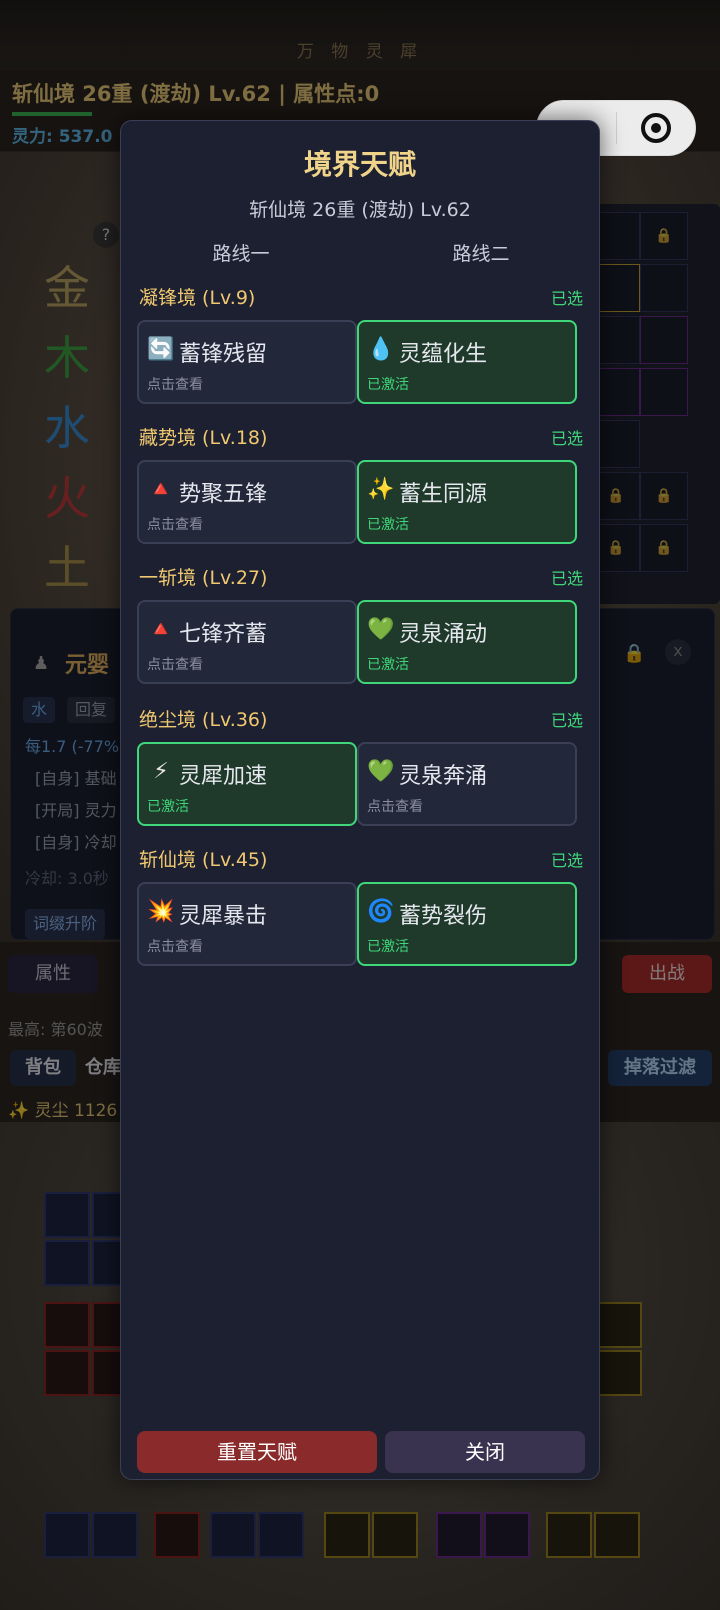  What do you see at coordinates (161, 349) in the screenshot?
I see `cycle-icon: 🔄` at bounding box center [161, 349].